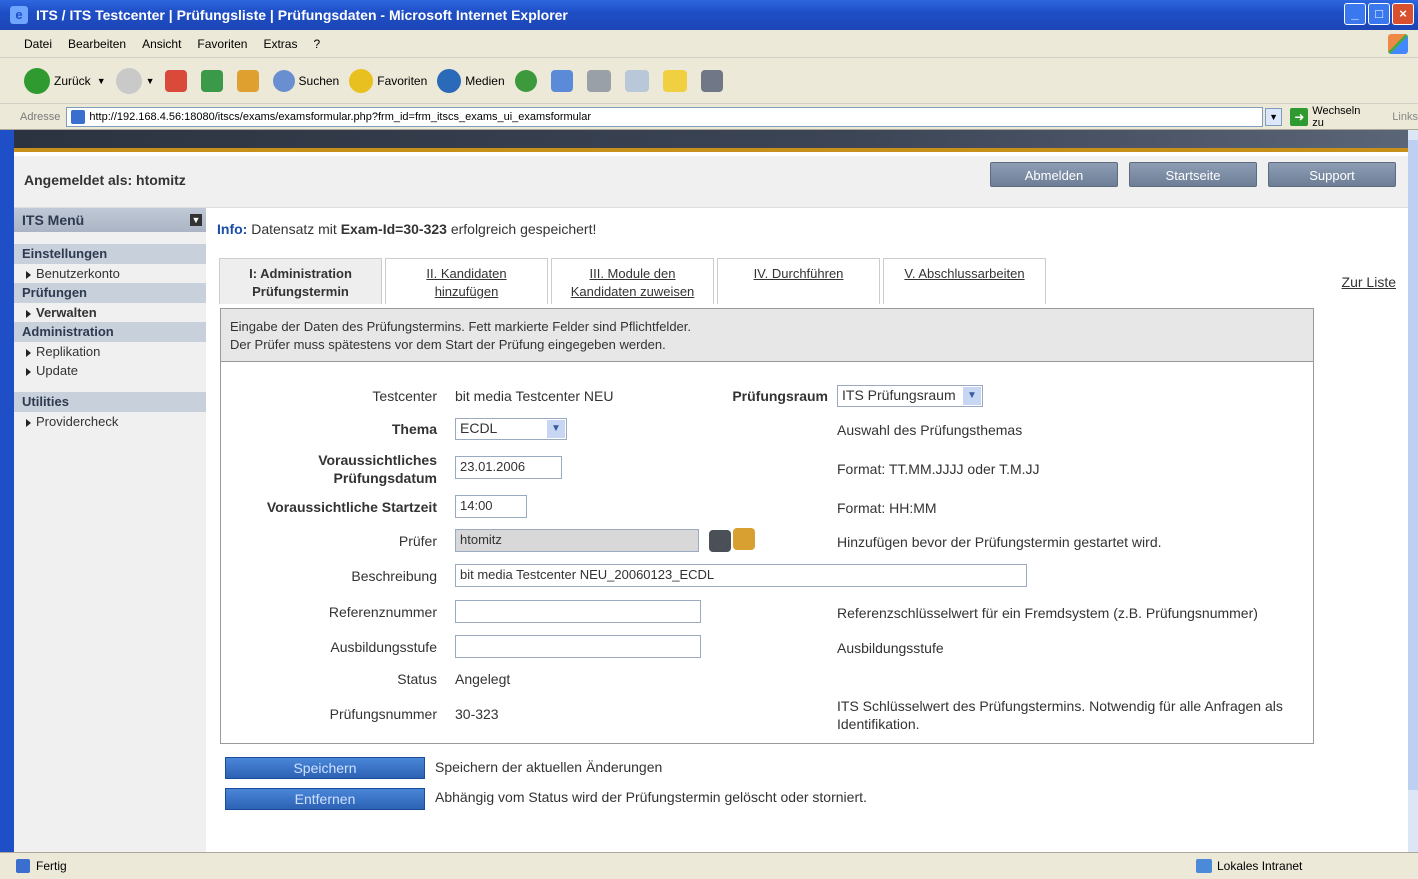 This screenshot has height=879, width=1418. I want to click on go-button: ➜ Wechseln zu, so click(1332, 117).